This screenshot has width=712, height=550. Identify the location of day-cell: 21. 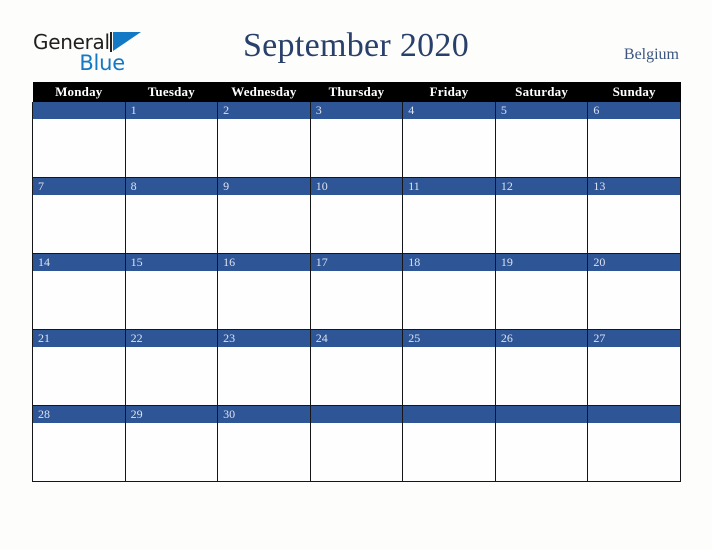
(79, 367).